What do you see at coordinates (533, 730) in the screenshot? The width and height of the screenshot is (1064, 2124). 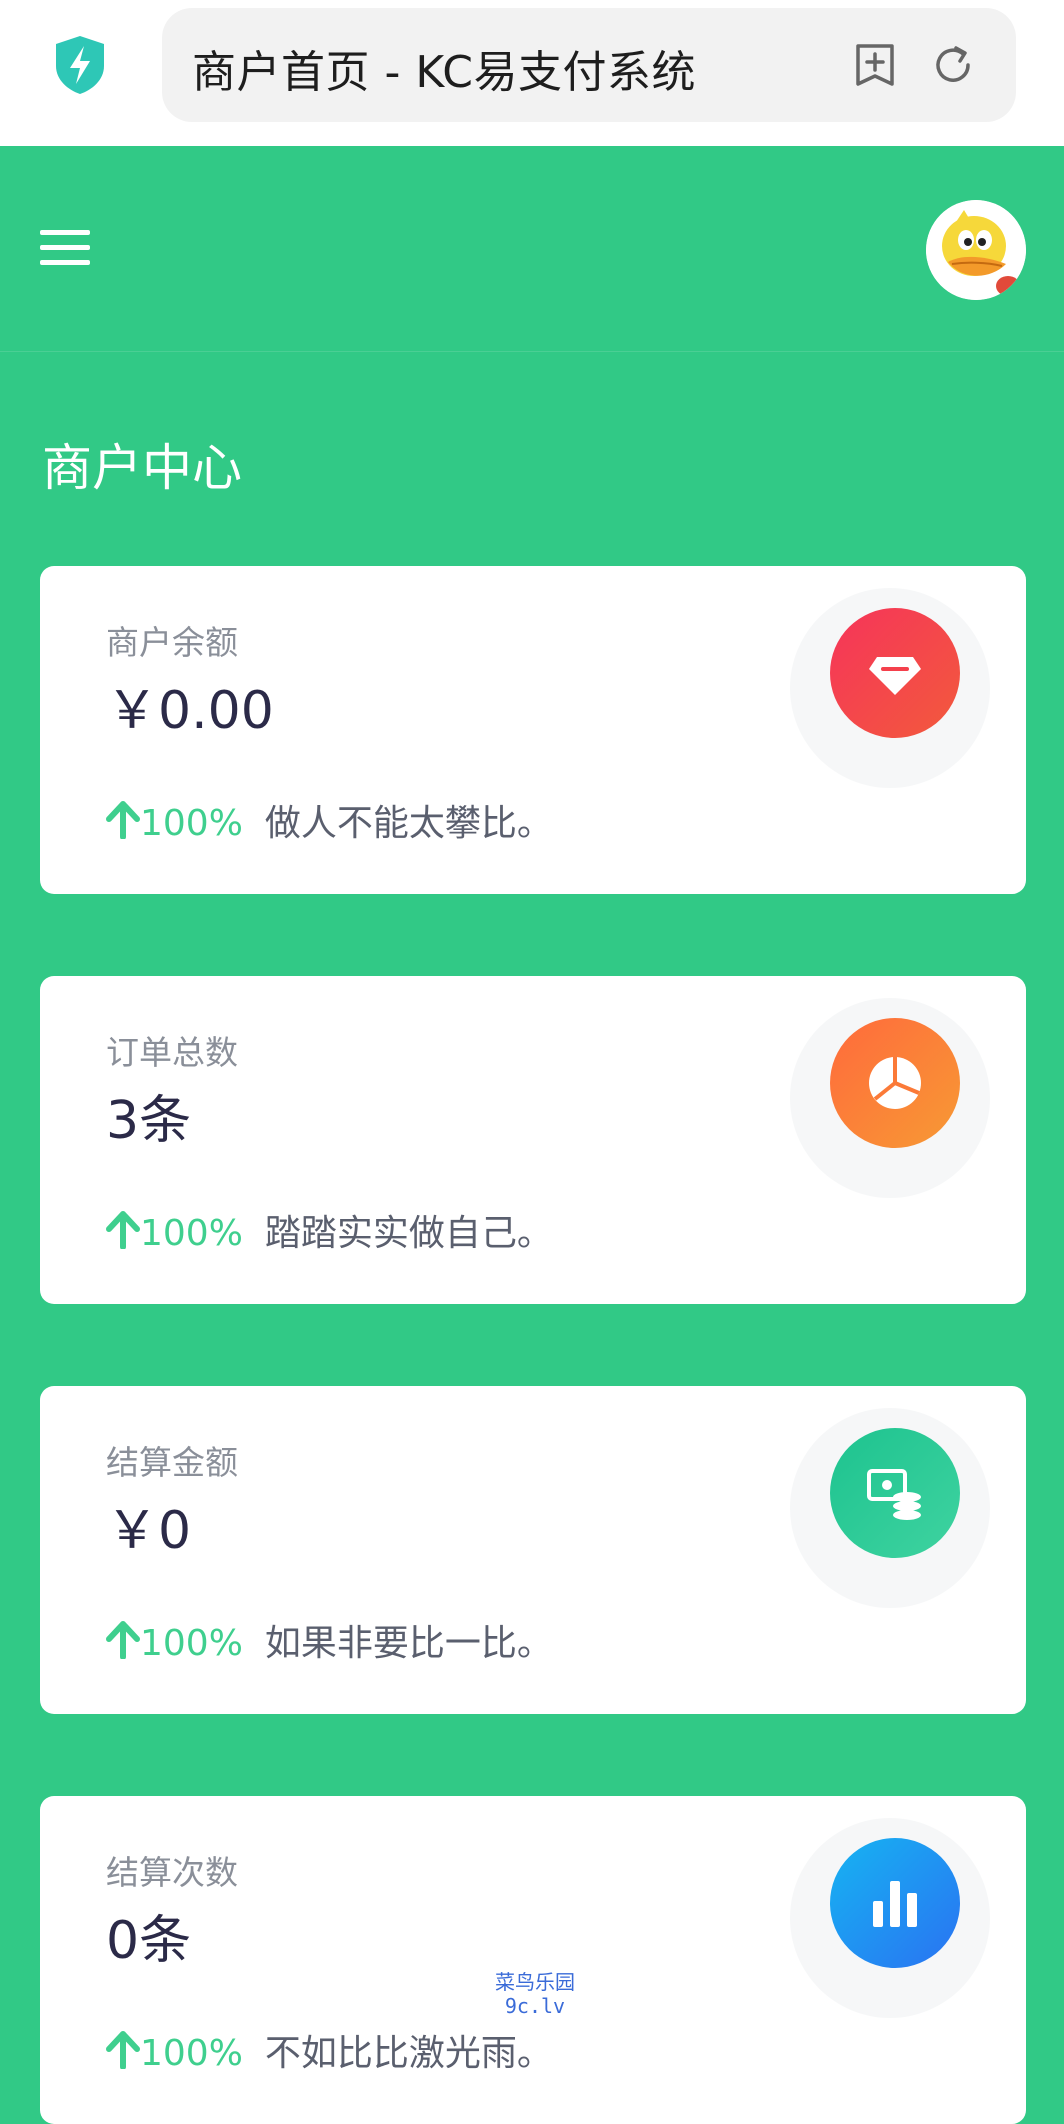 I see `stat-card-balance: 商户余额 ￥0.00 100% 做人不能太攀比。` at bounding box center [533, 730].